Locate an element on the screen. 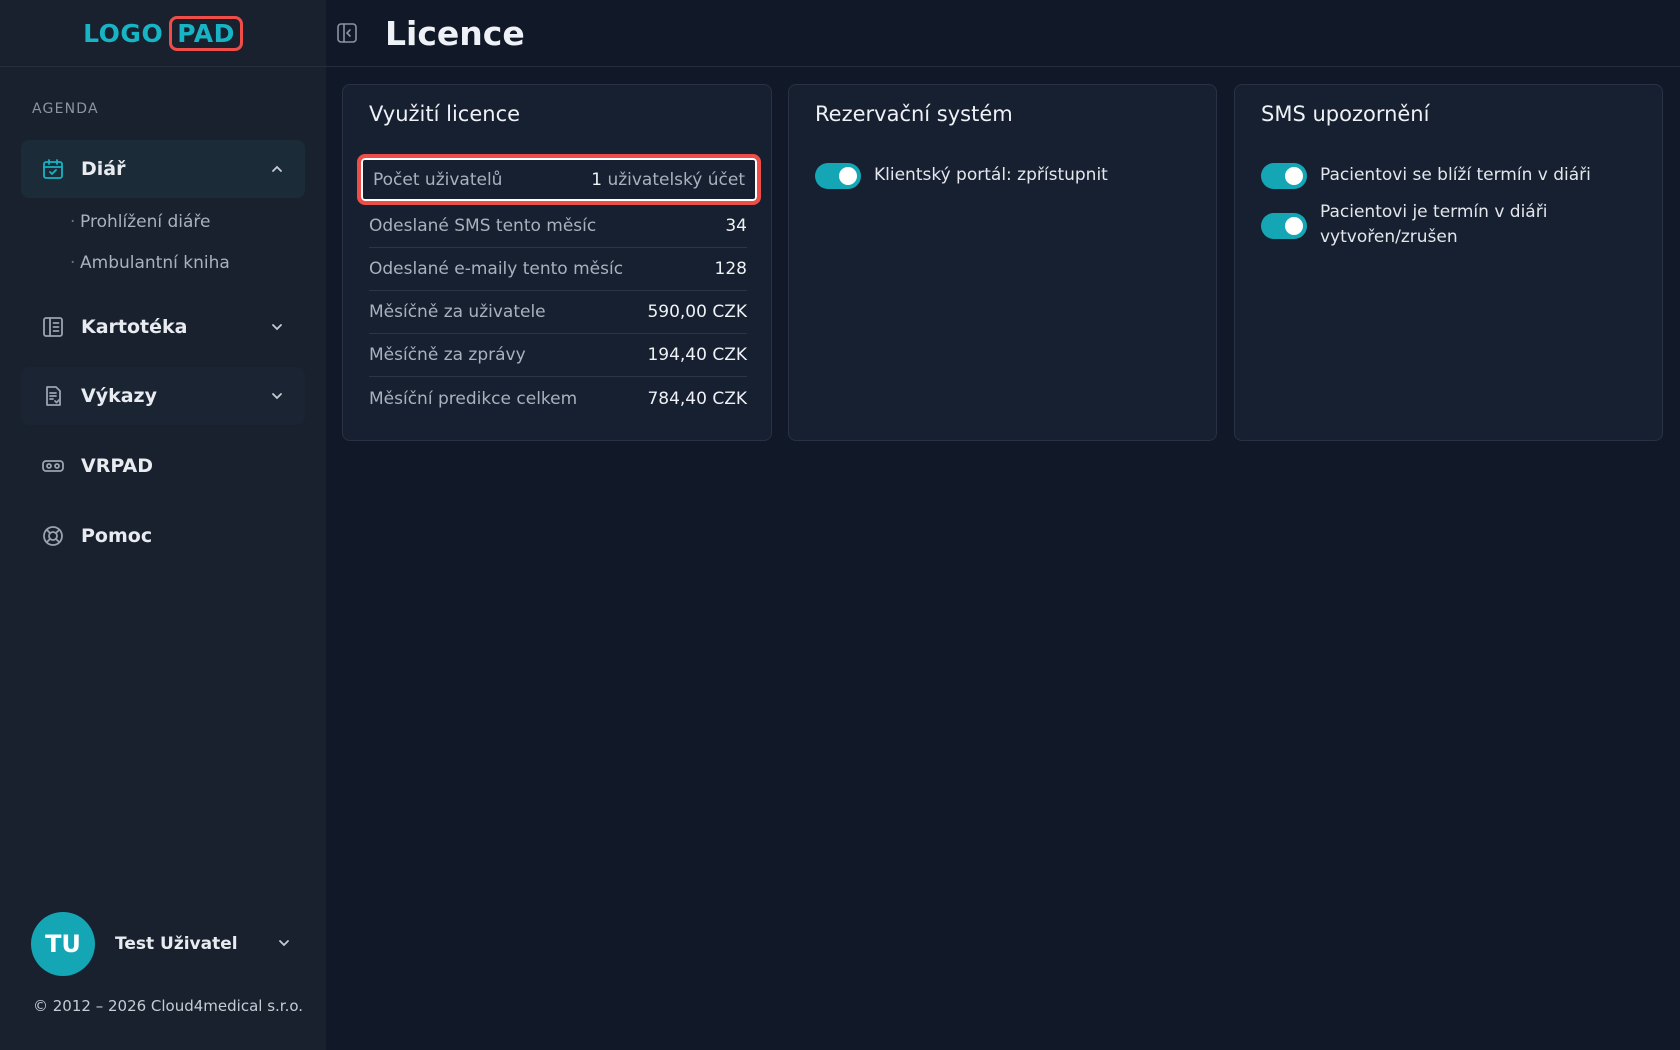 Image resolution: width=1680 pixels, height=1050 pixels. card-title: SMS upozornění is located at coordinates (1345, 114).